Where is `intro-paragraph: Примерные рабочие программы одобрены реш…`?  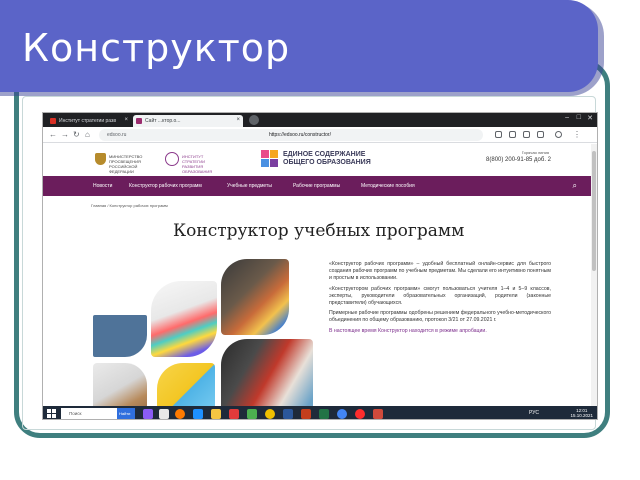
intro-paragraph: Примерные рабочие программы одобрены реш… is located at coordinates (440, 317).